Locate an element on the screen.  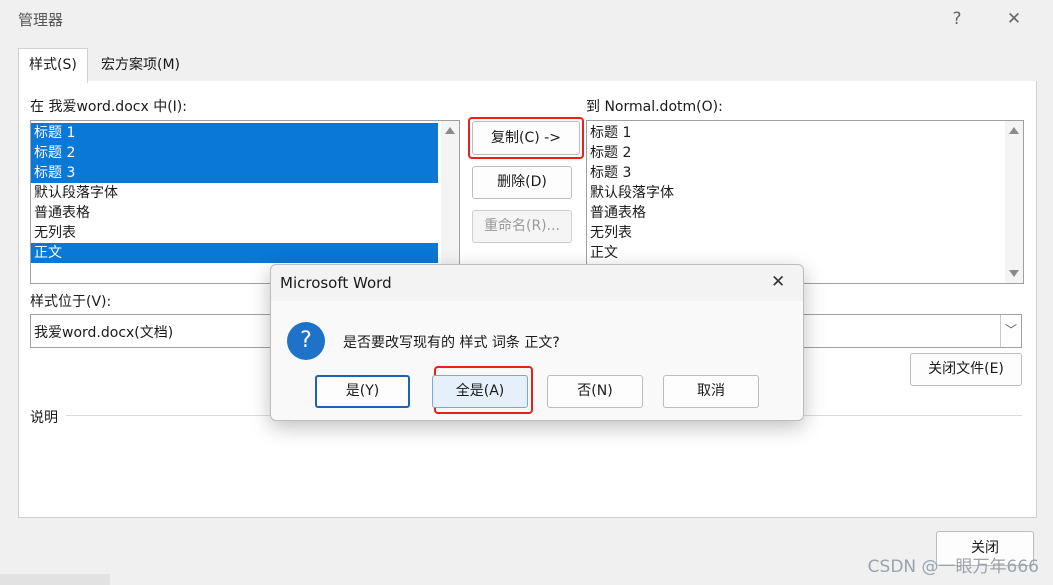
copy-button: 复制(C) -> is located at coordinates (526, 138).